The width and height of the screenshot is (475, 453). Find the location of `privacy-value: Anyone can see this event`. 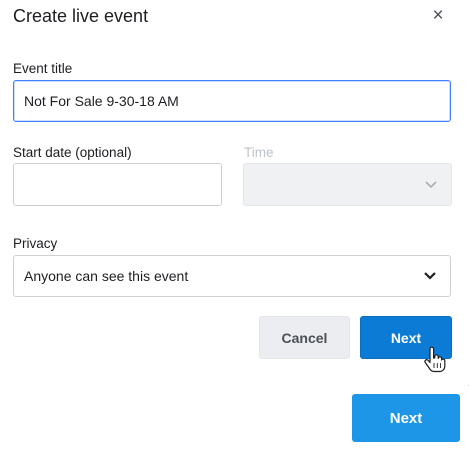

privacy-value: Anyone can see this event is located at coordinates (106, 276).